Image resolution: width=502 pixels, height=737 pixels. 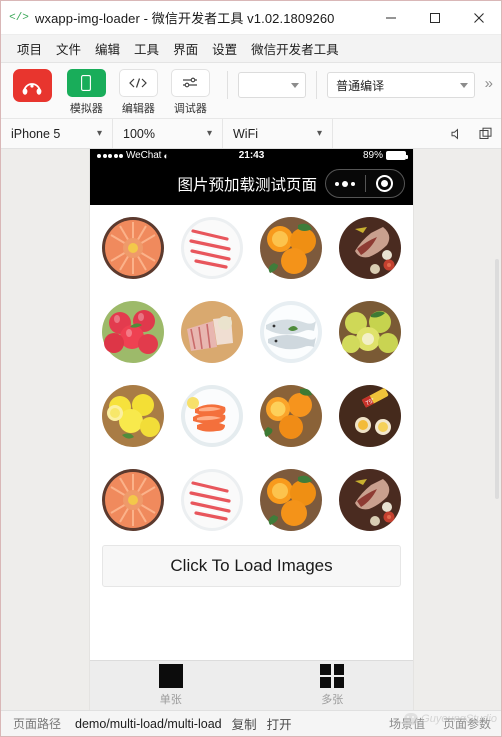 What do you see at coordinates (407, 723) in the screenshot?
I see `scene-value-label: 场景值` at bounding box center [407, 723].